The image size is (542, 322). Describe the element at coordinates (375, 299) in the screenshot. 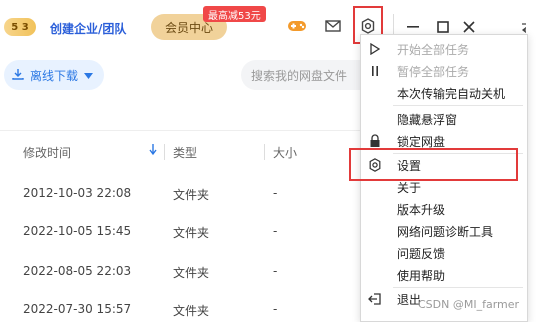

I see `exit-icon` at that location.